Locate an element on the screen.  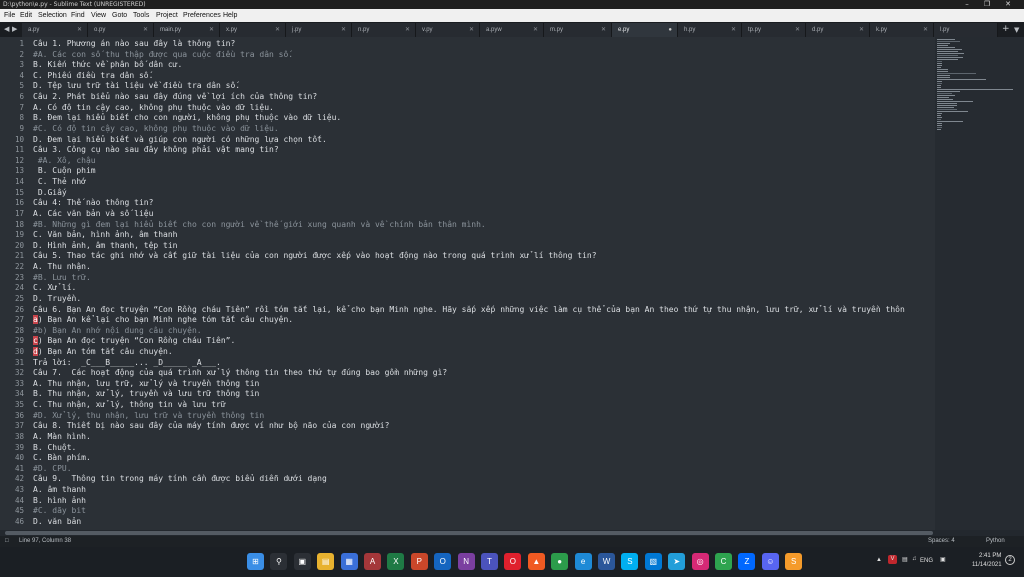
code-line-comment: #D. CPU. is located at coordinates (52, 469).